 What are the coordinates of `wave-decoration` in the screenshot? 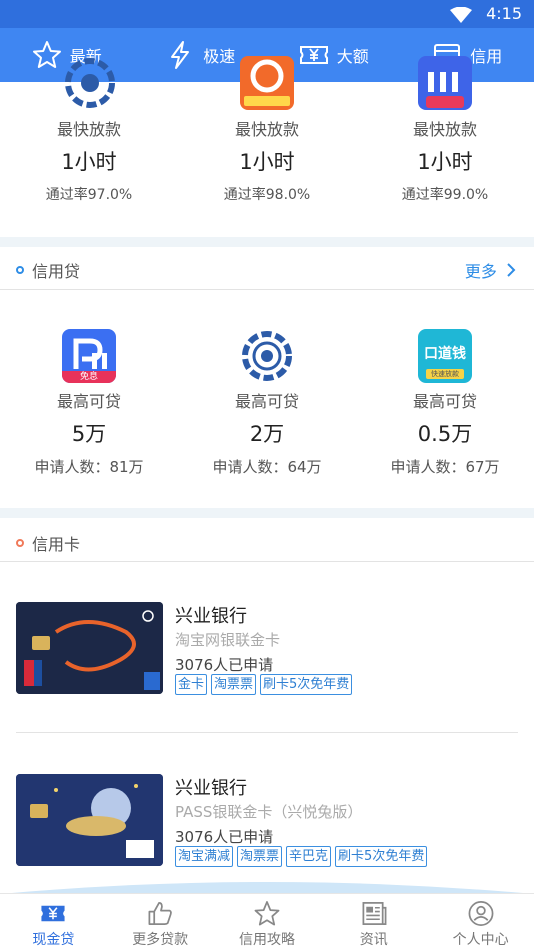 It's located at (267, 885).